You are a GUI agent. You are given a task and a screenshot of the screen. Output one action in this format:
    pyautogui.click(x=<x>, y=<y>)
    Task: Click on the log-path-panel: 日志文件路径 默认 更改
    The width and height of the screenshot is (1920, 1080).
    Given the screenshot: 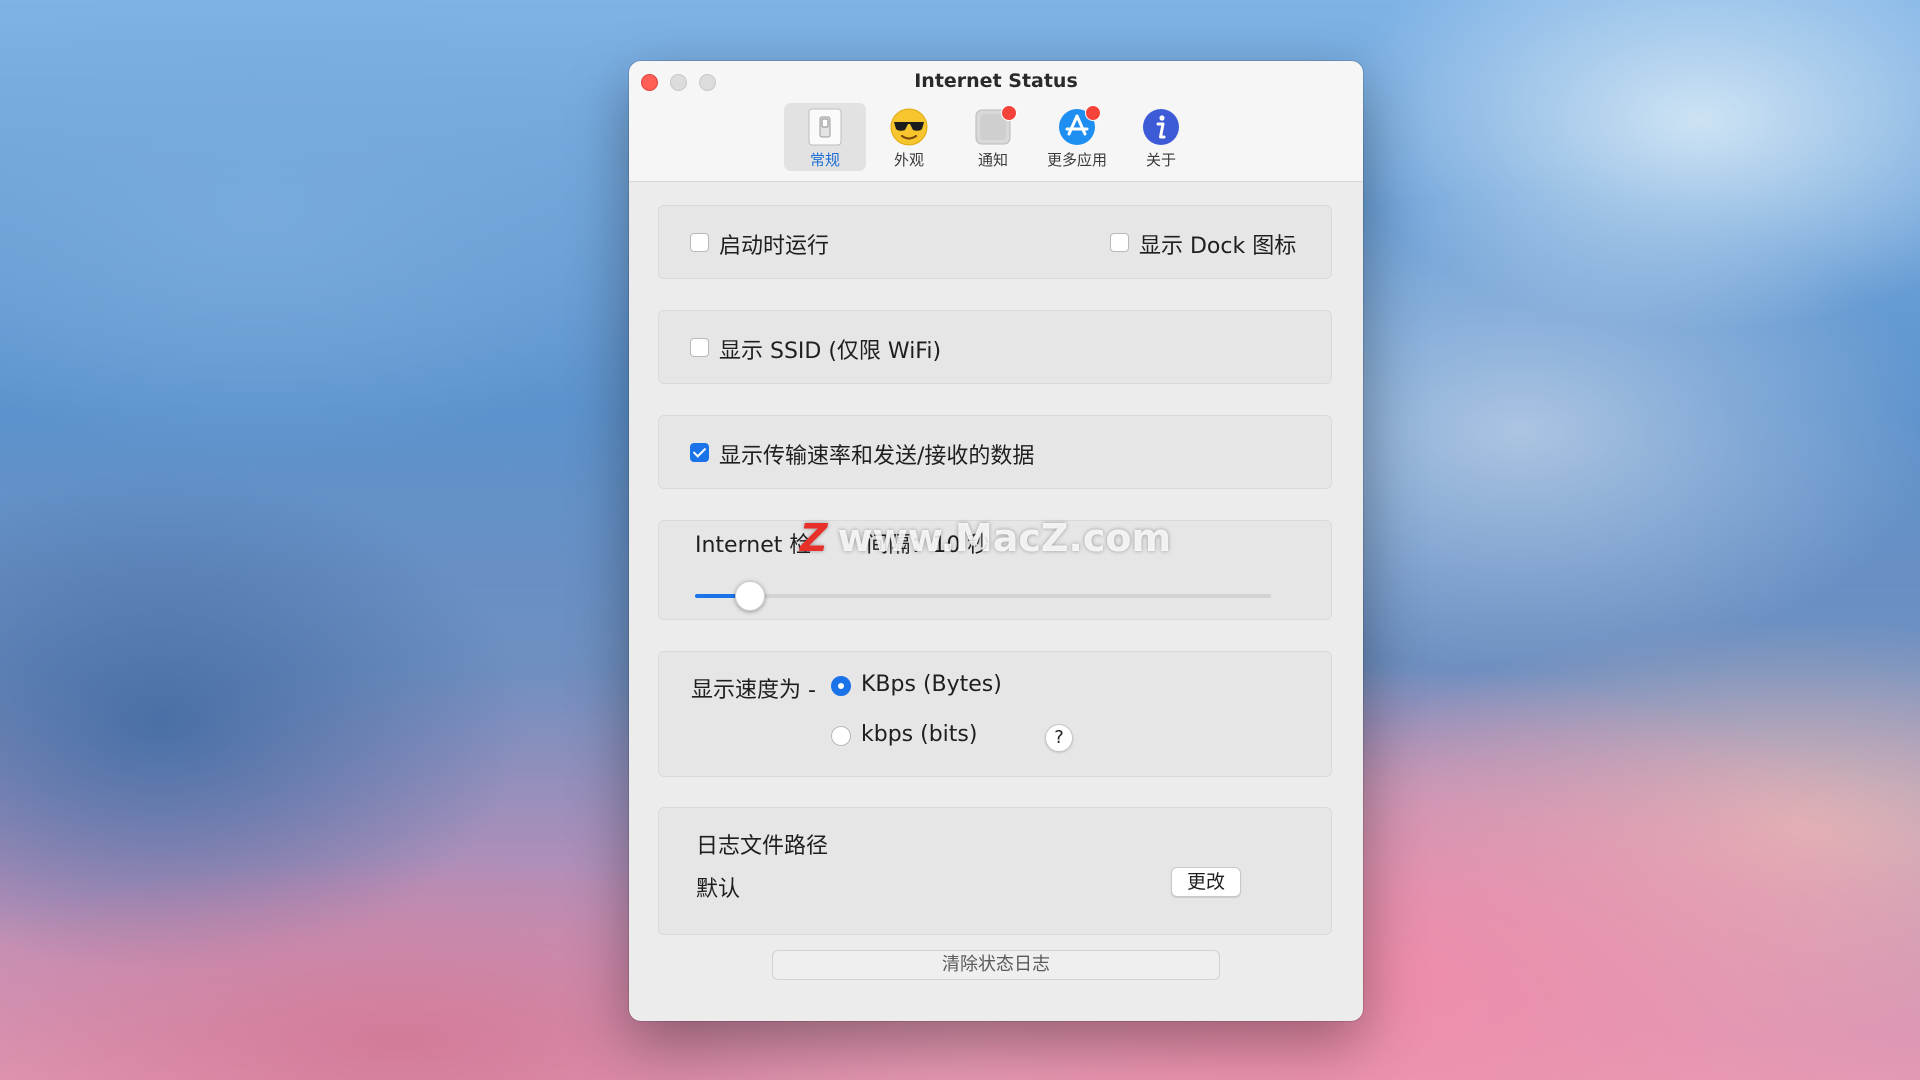 What is the action you would take?
    pyautogui.click(x=995, y=871)
    